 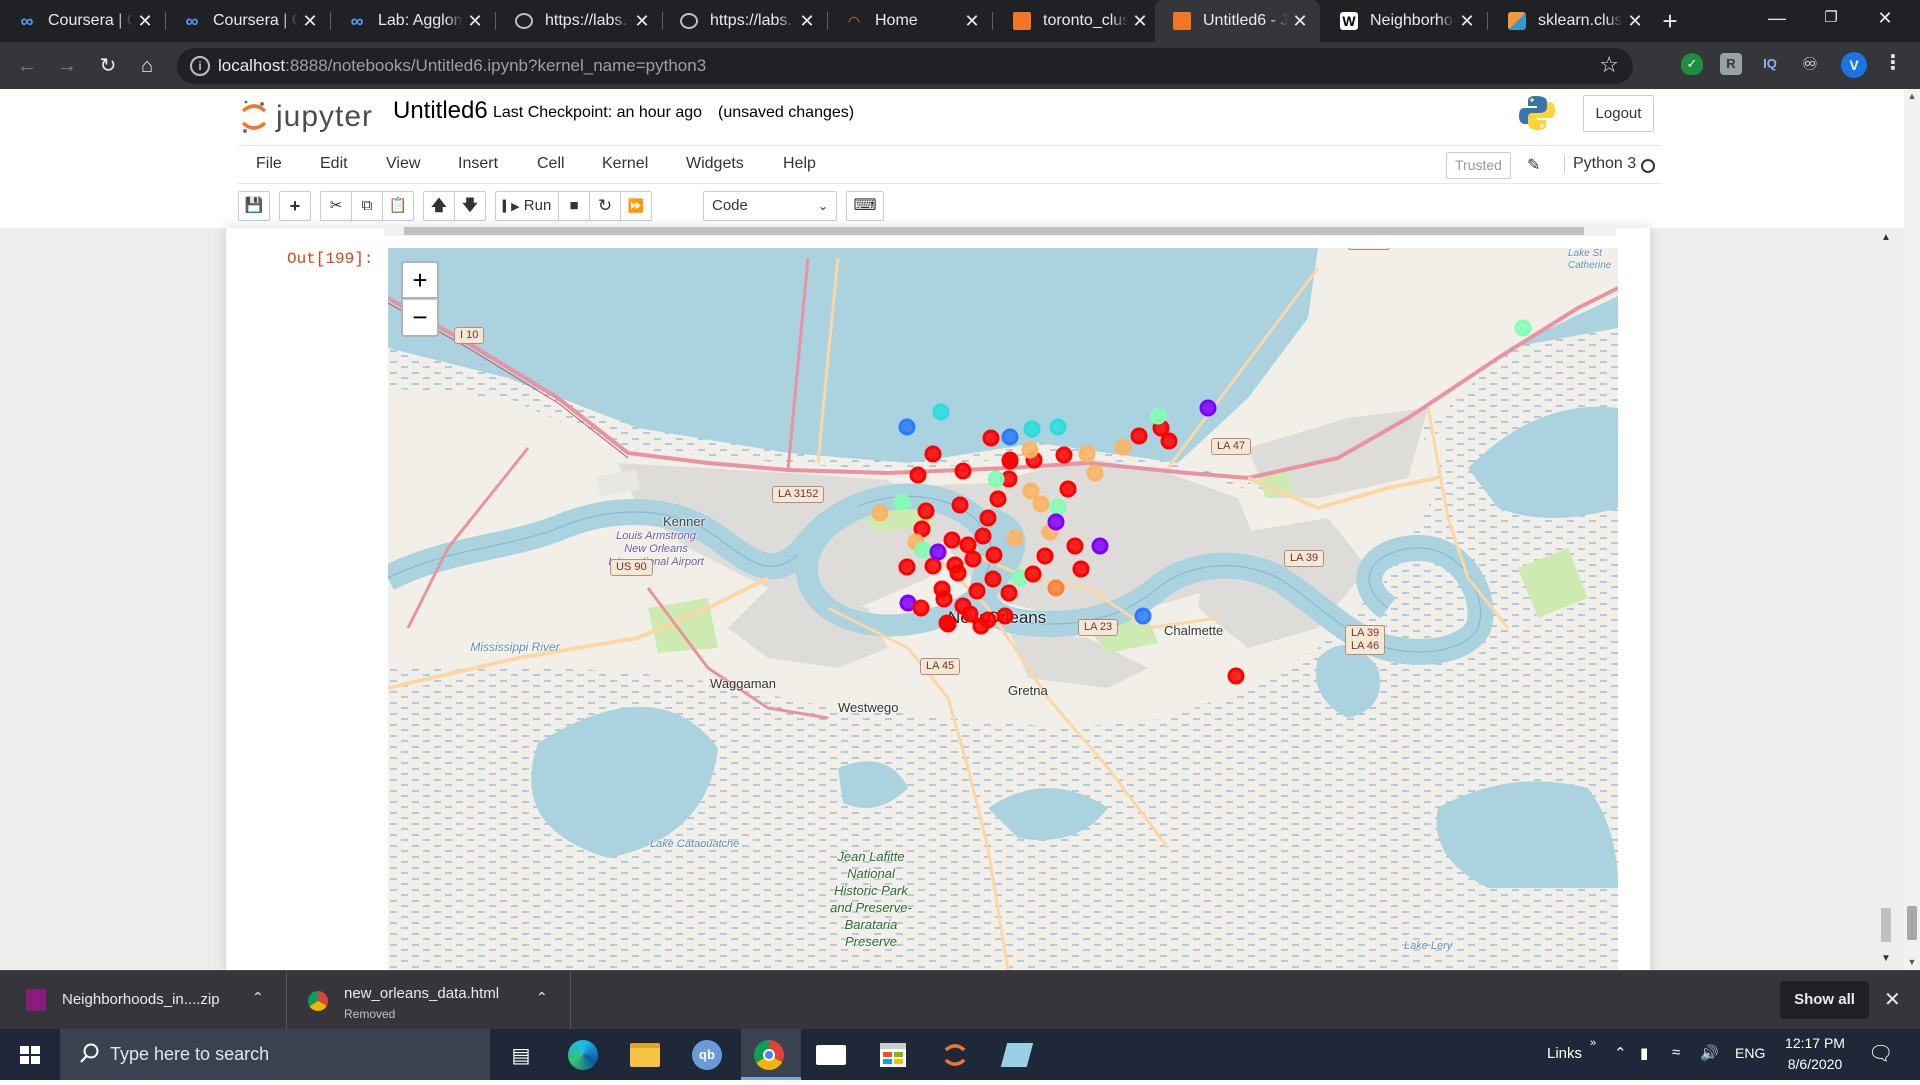 I want to click on task-view-icon: ▤, so click(x=521, y=1055).